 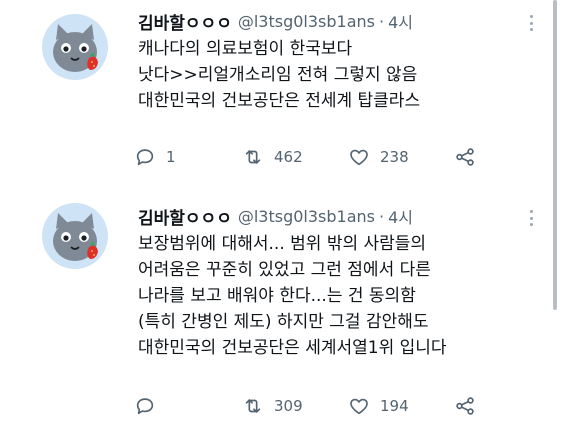 I want to click on author-name: 김바할ㅇㅇㅇ, so click(x=185, y=216).